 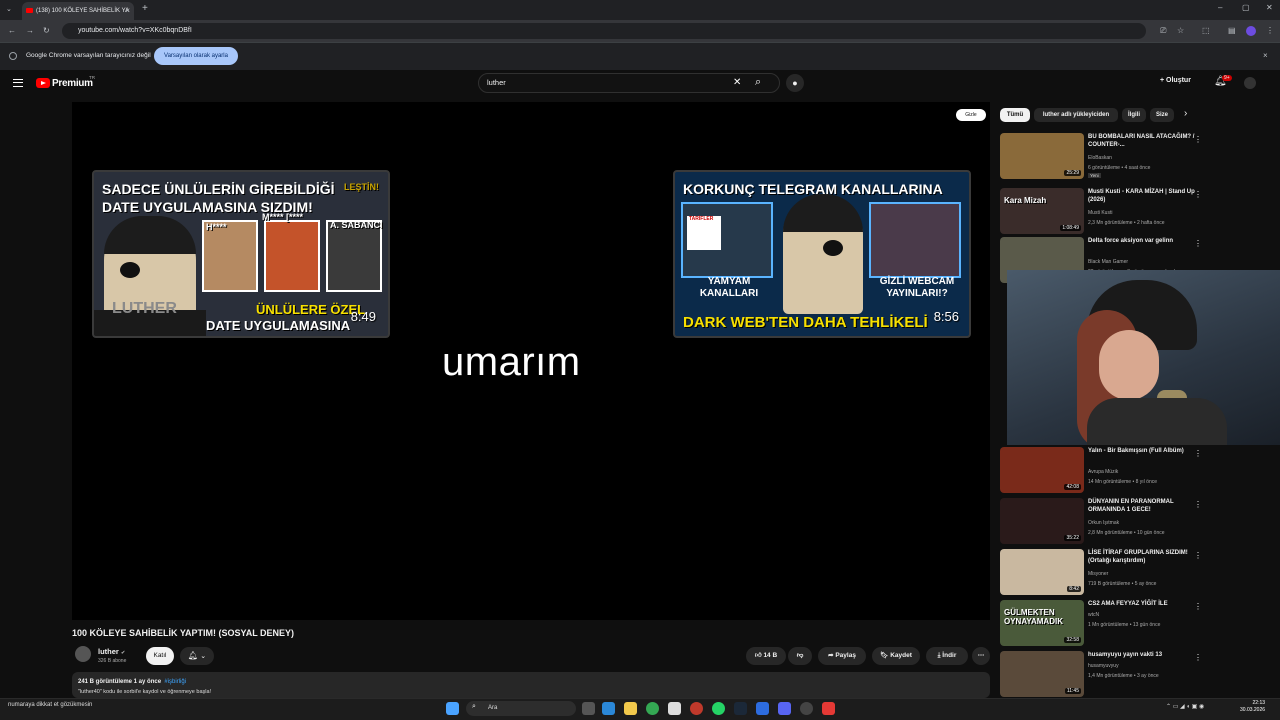 What do you see at coordinates (1142, 604) in the screenshot?
I see `recommendation-title: CS2 AMA FEYYAZ YİĞİT İLE` at bounding box center [1142, 604].